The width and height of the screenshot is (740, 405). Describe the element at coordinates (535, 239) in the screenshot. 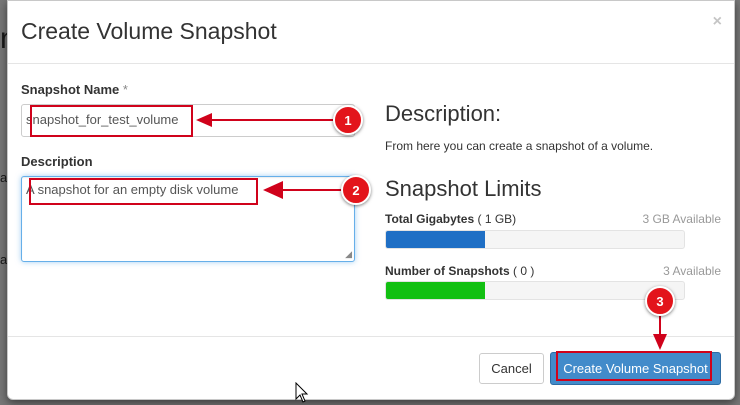

I see `gigabytes-progress-bar` at that location.